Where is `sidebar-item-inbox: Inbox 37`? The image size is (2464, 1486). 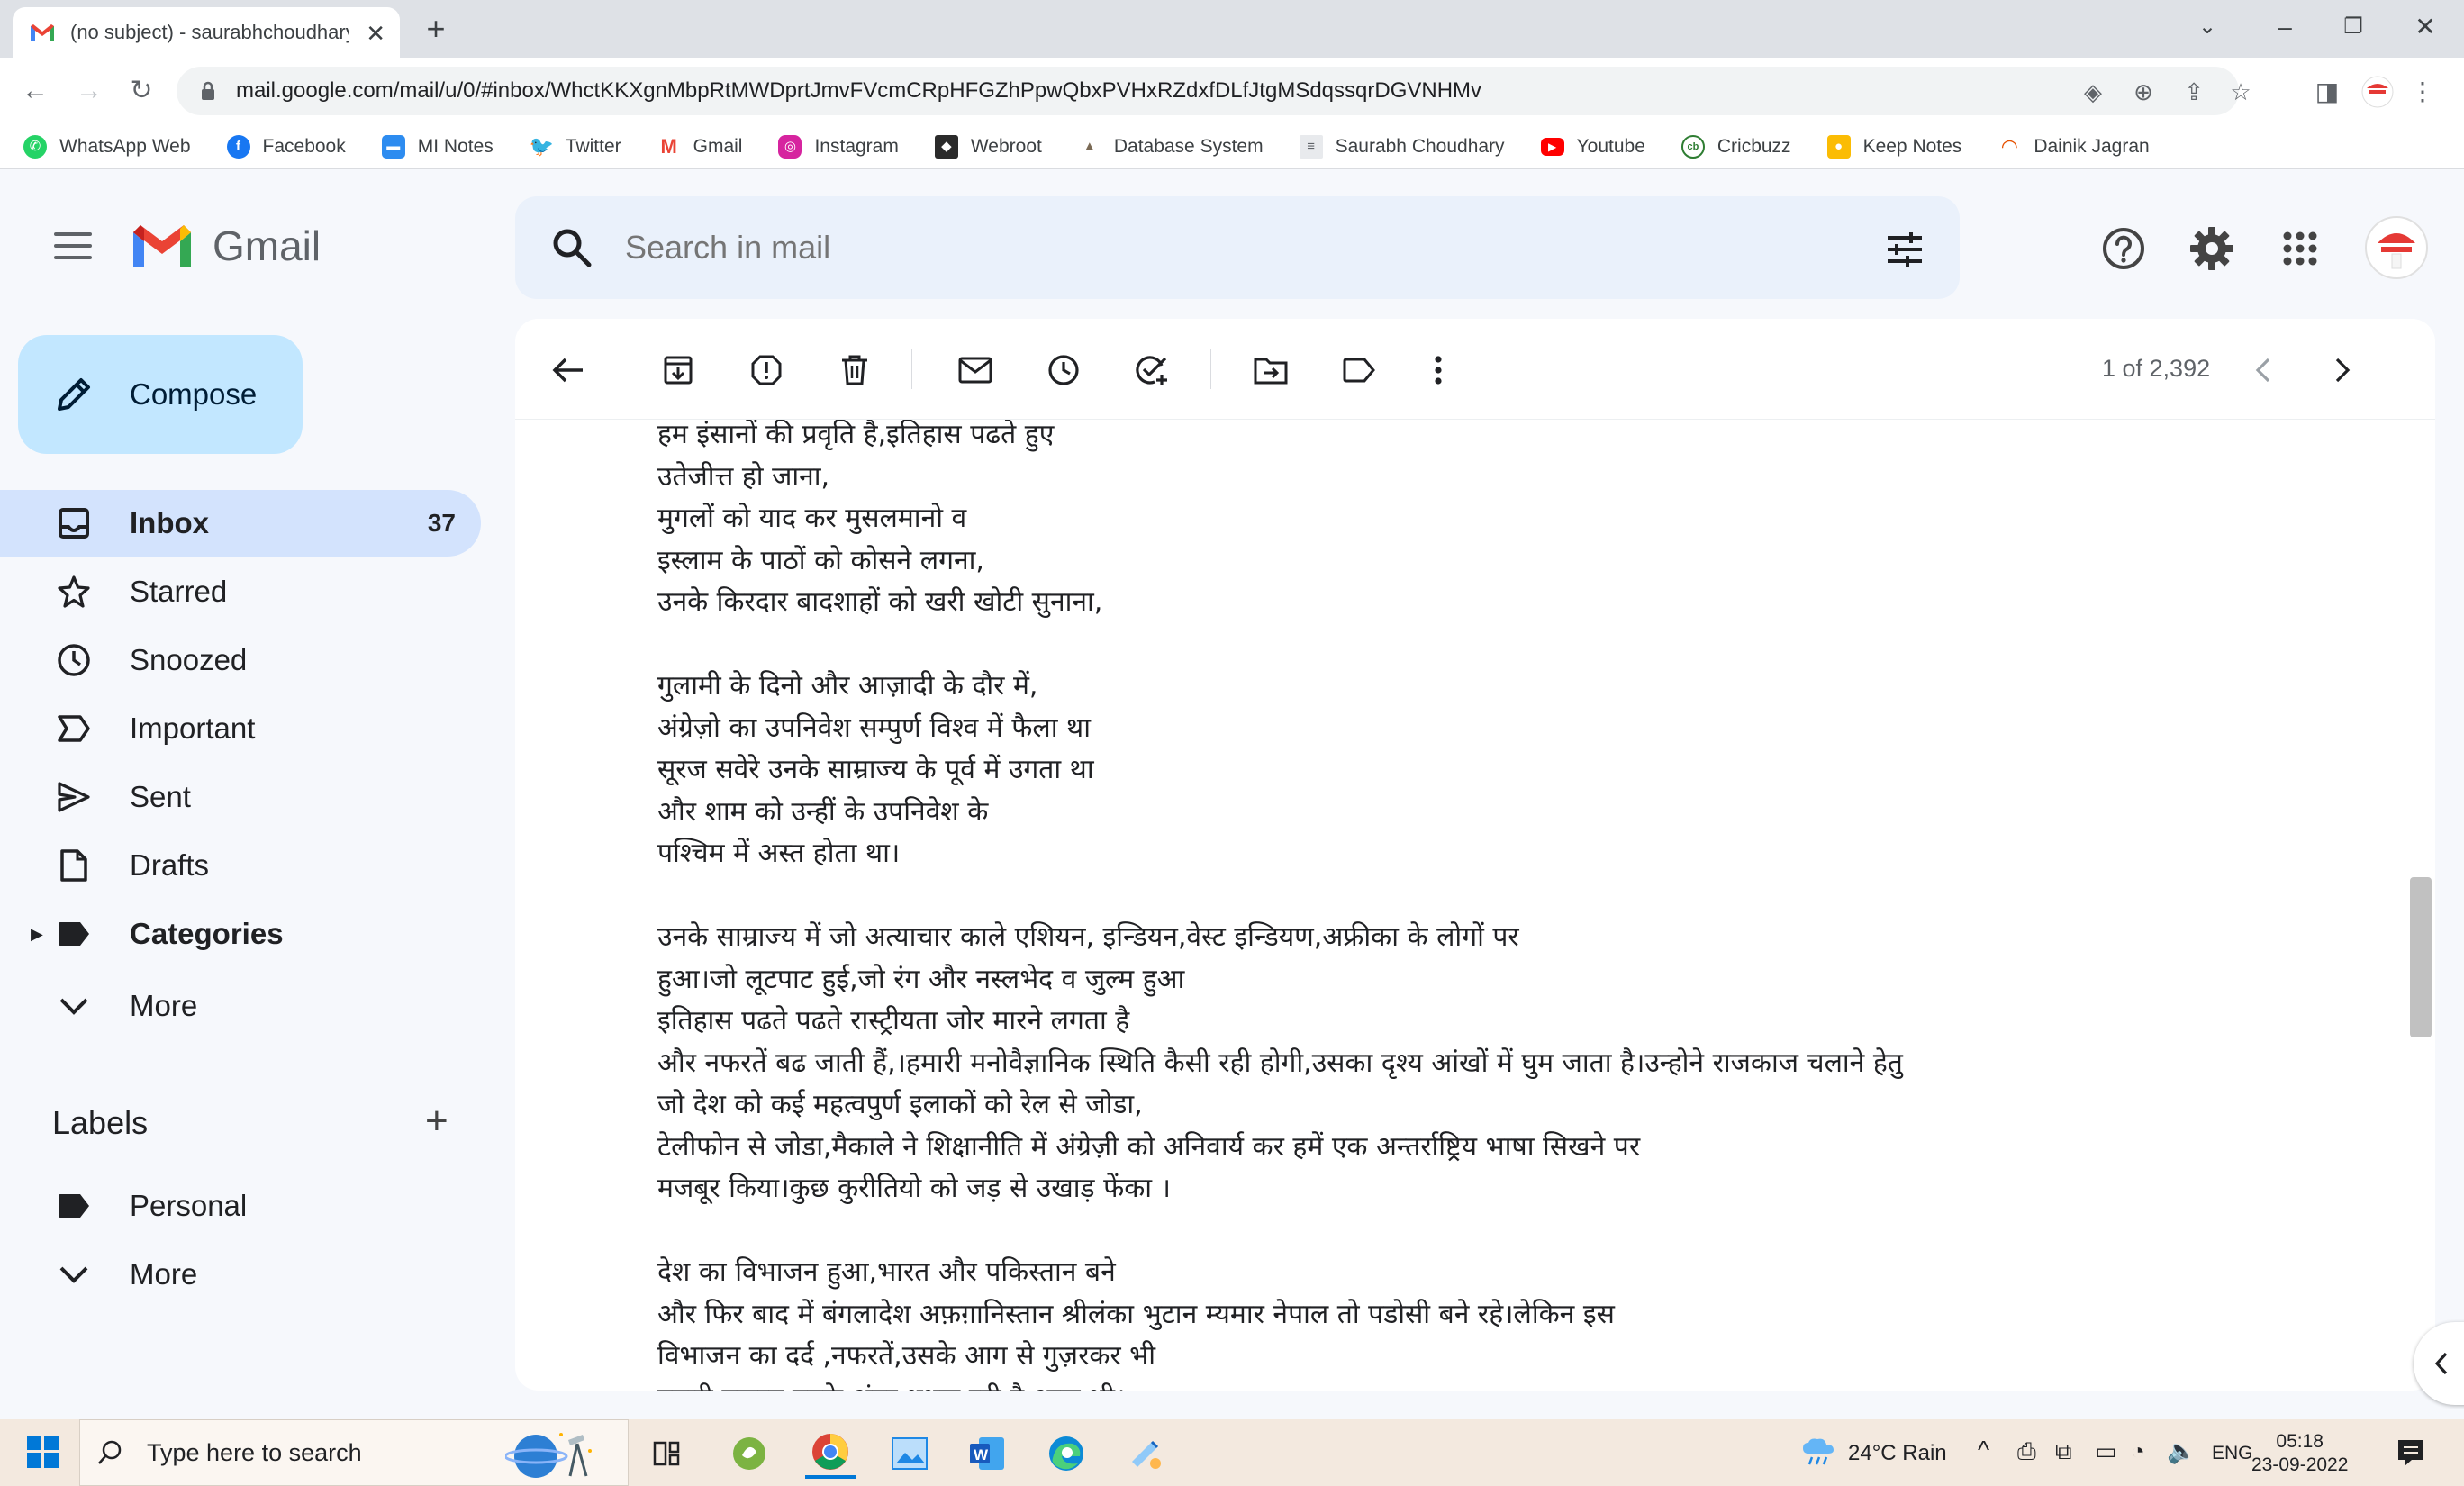 sidebar-item-inbox: Inbox 37 is located at coordinates (240, 524).